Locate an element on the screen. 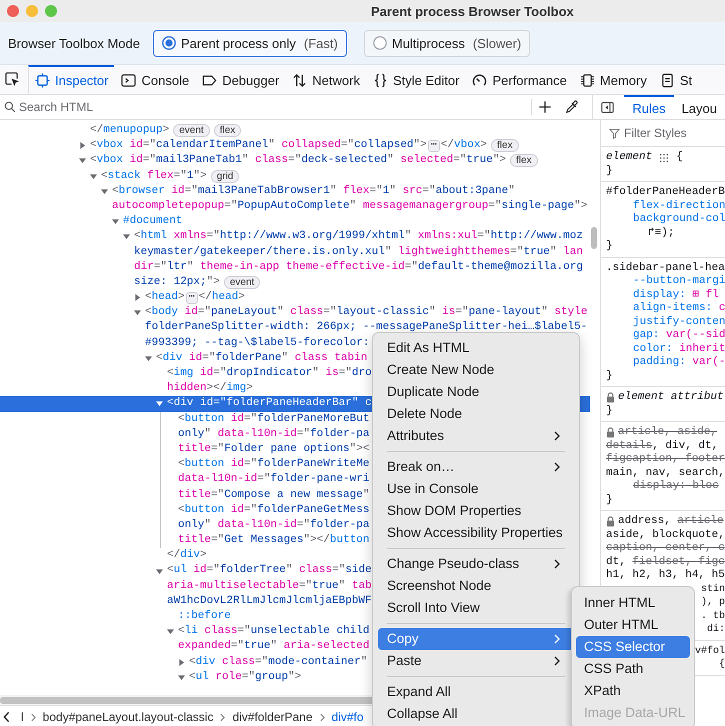 This screenshot has height=726, width=725. markup-line: #993399; --tag-\$label5-forecolor: is located at coordinates (257, 343).